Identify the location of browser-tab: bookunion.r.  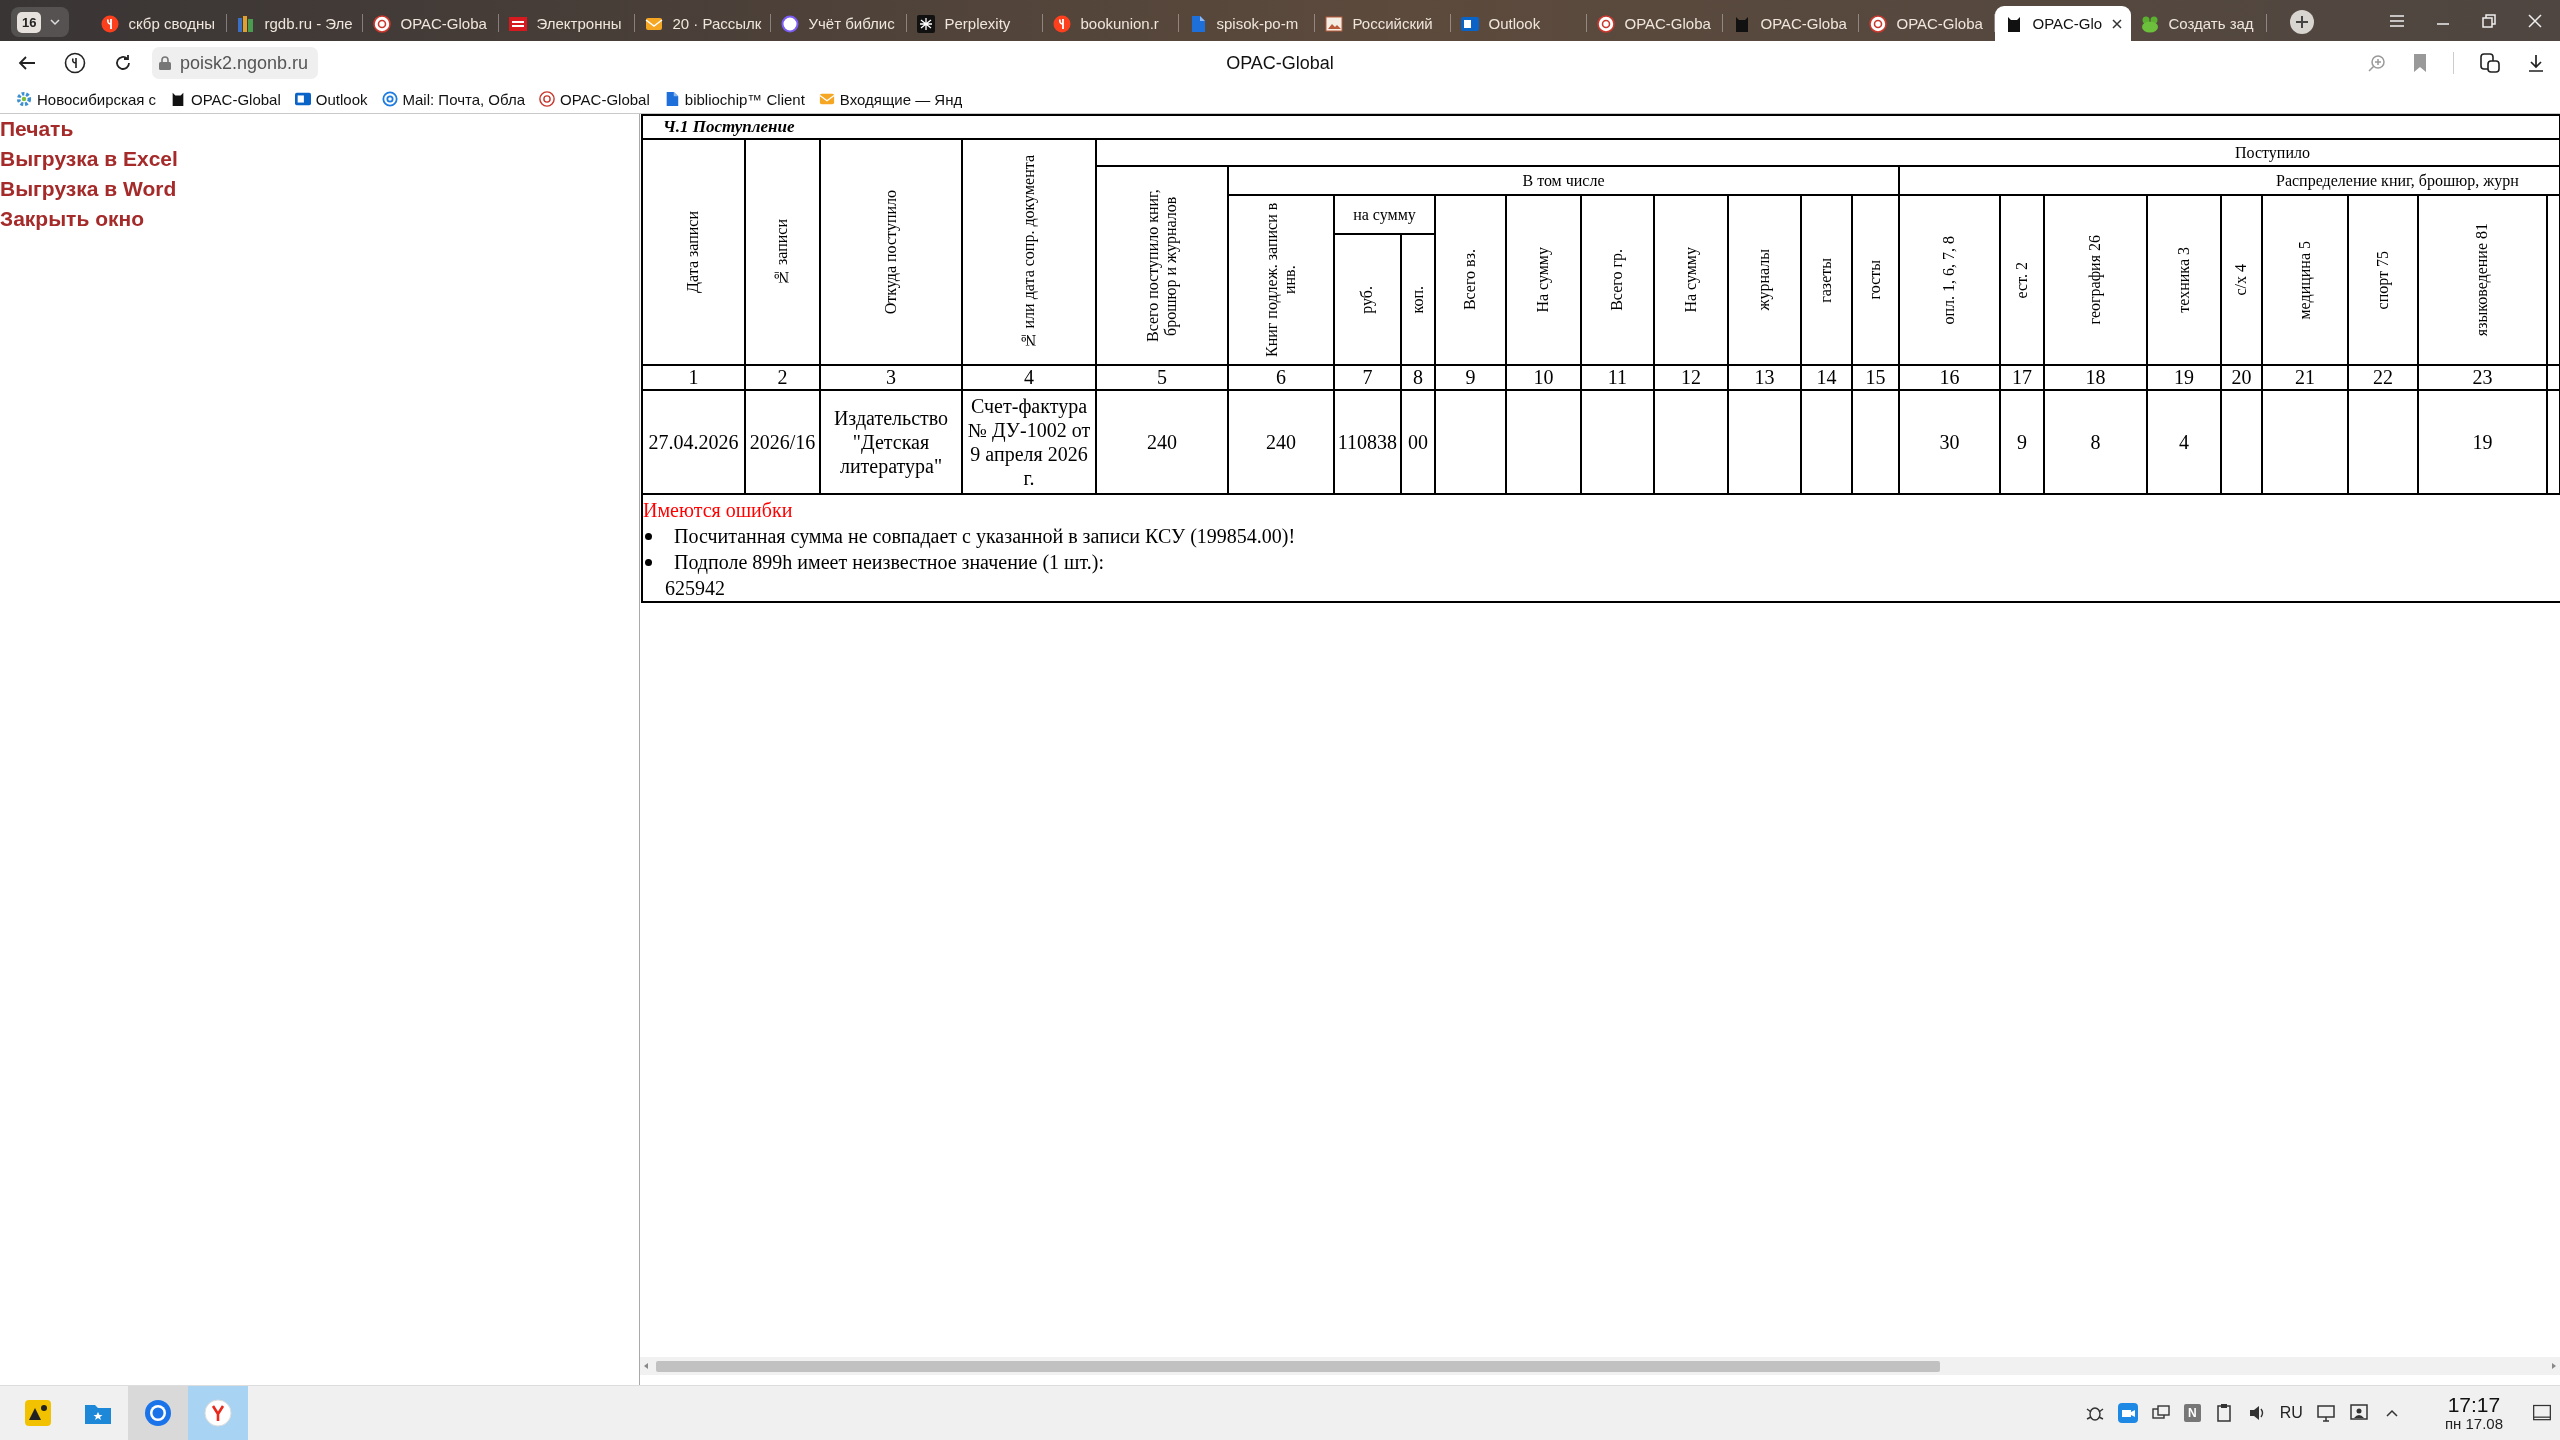
(1111, 23).